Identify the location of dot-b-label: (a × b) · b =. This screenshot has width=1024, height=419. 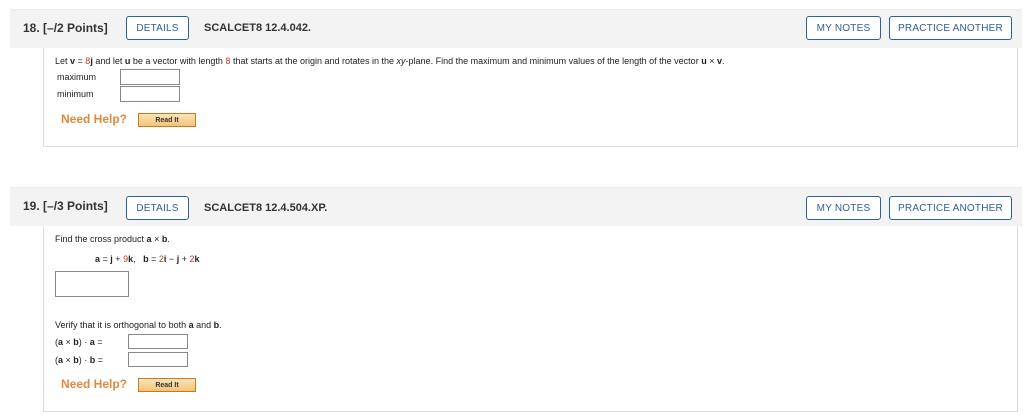
(79, 360).